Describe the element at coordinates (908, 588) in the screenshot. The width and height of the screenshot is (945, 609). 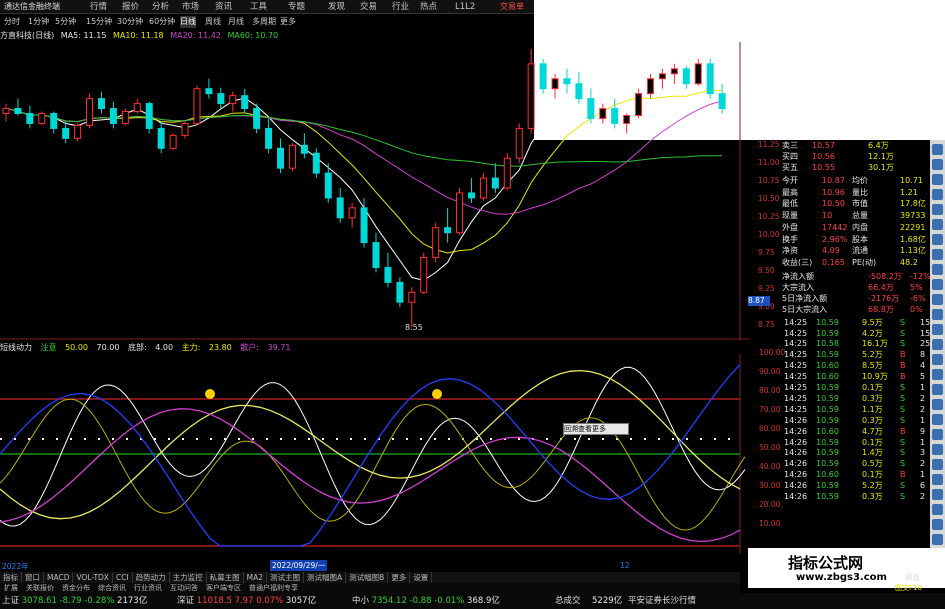
I see `side-label-f10: 图交F10` at that location.